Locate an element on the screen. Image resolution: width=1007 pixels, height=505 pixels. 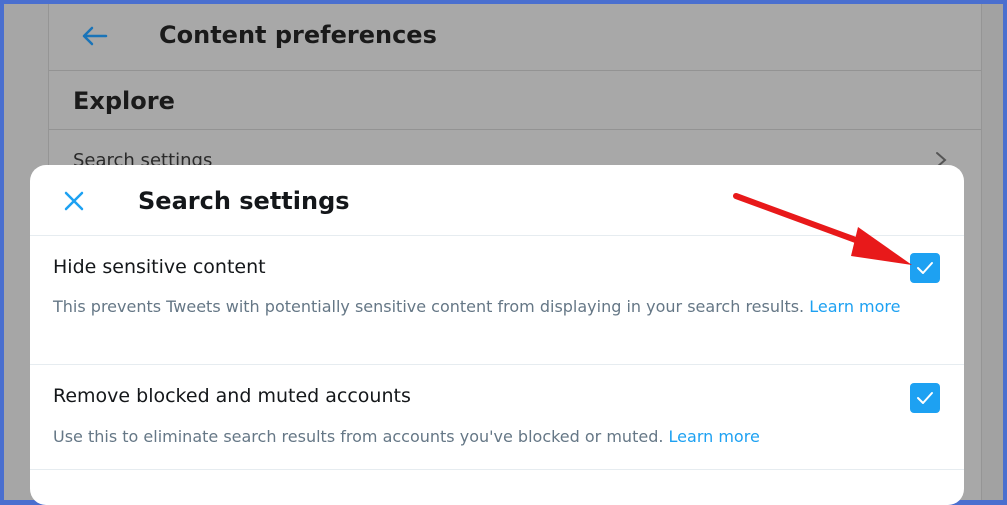
setting-label: Hide sensitive content is located at coordinates (159, 267).